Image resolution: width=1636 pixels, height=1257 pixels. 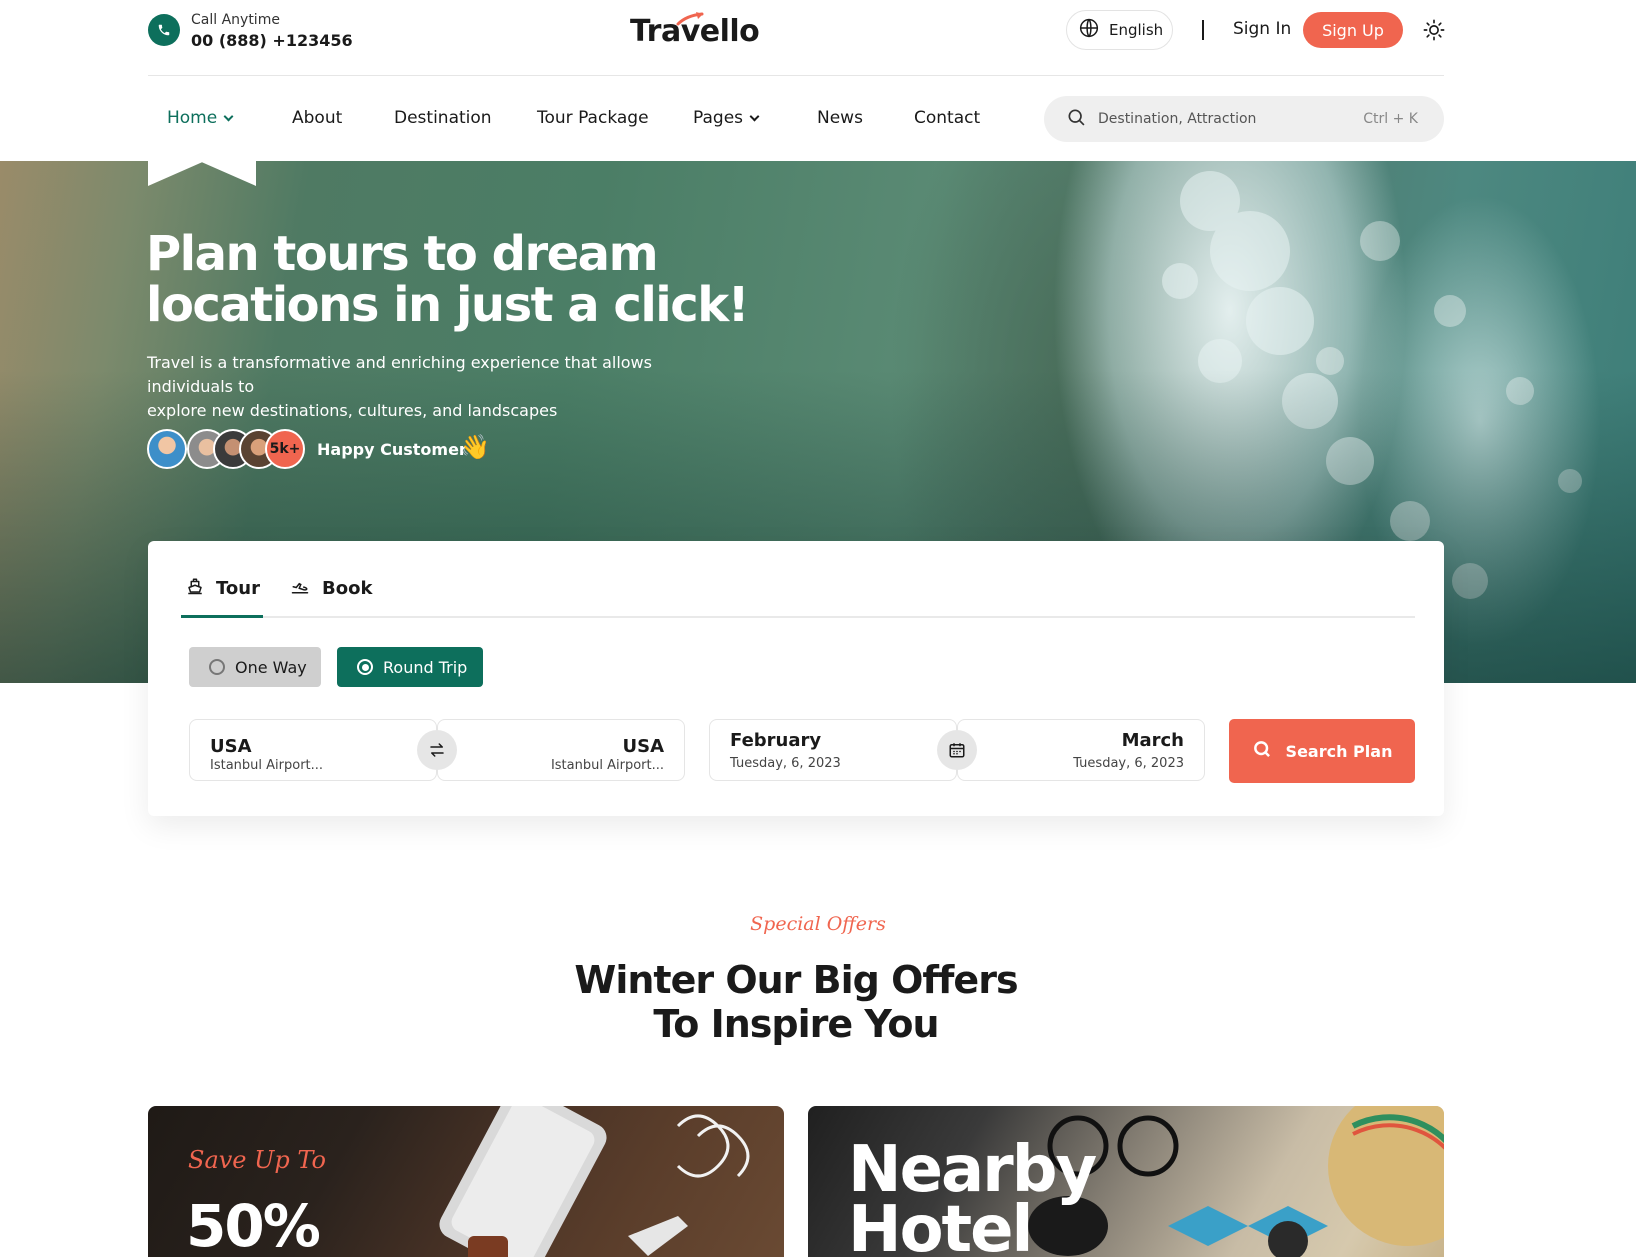 I want to click on nav-item-label: Destination, so click(x=443, y=118).